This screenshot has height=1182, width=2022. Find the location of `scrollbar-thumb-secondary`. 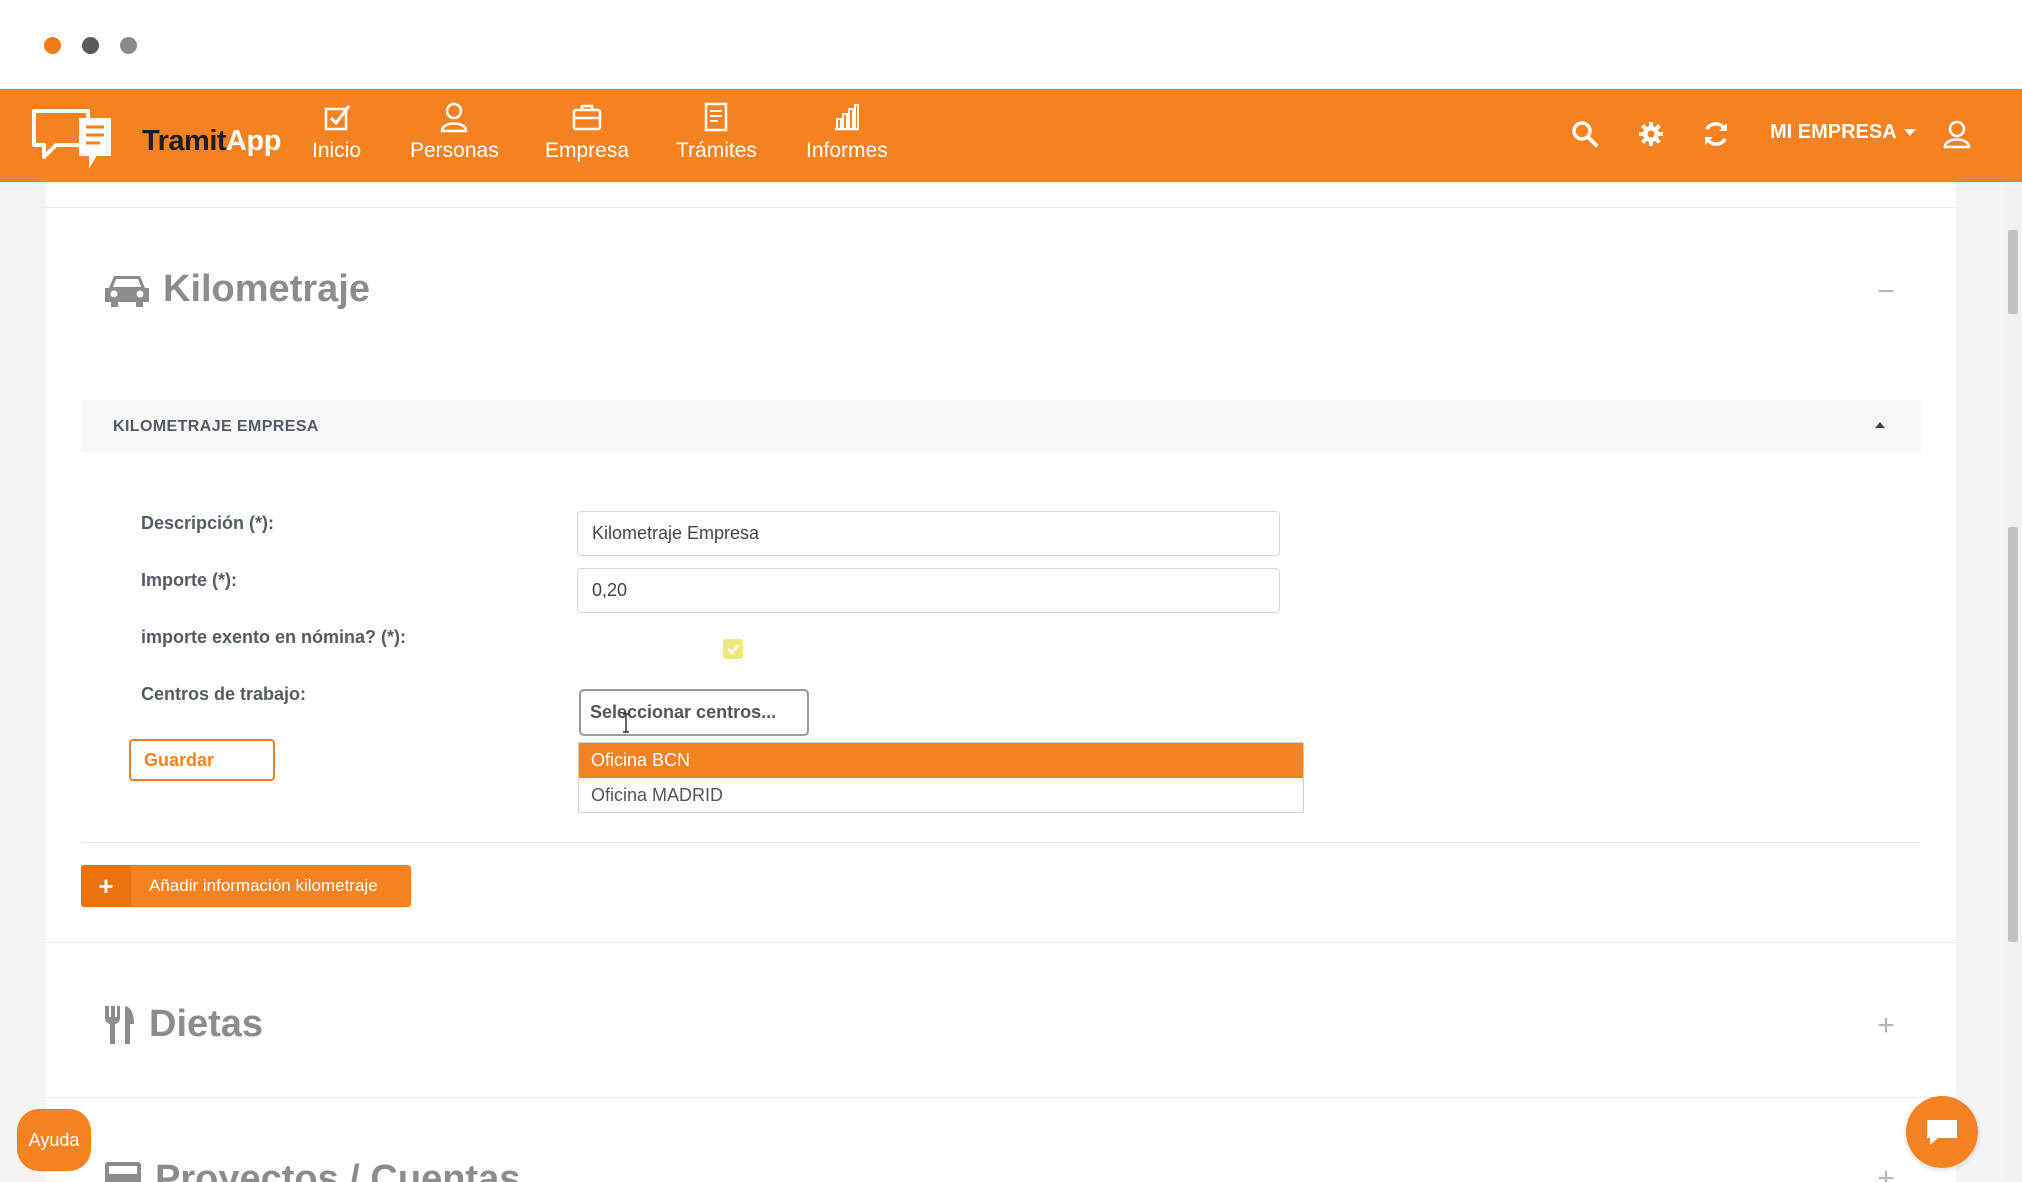

scrollbar-thumb-secondary is located at coordinates (2013, 734).